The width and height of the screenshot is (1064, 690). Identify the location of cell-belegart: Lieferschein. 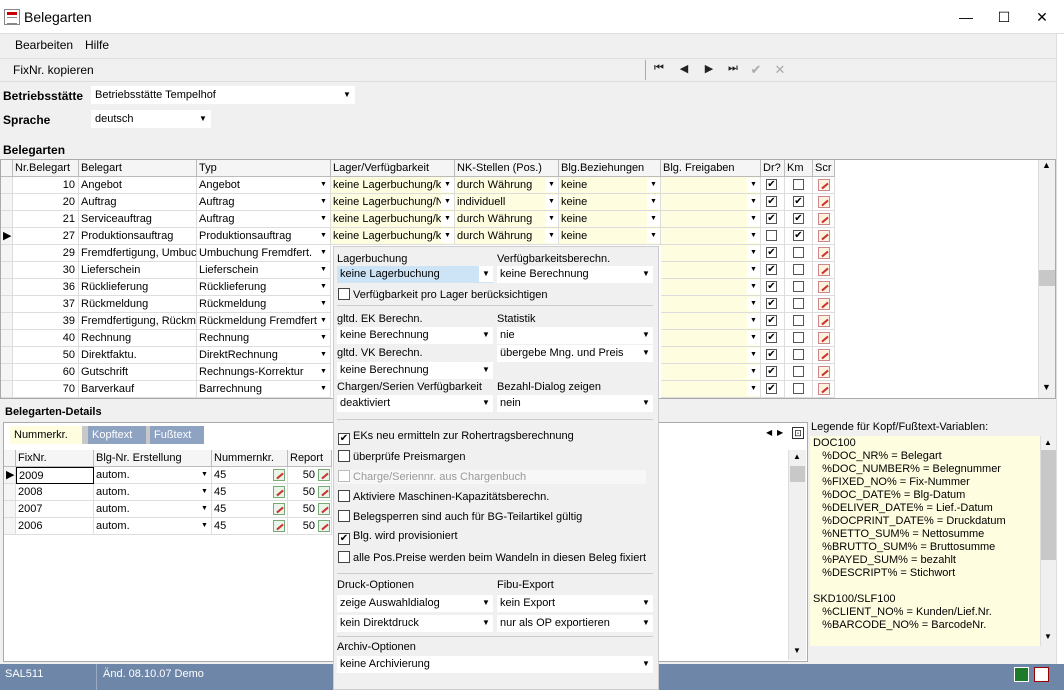
(138, 270).